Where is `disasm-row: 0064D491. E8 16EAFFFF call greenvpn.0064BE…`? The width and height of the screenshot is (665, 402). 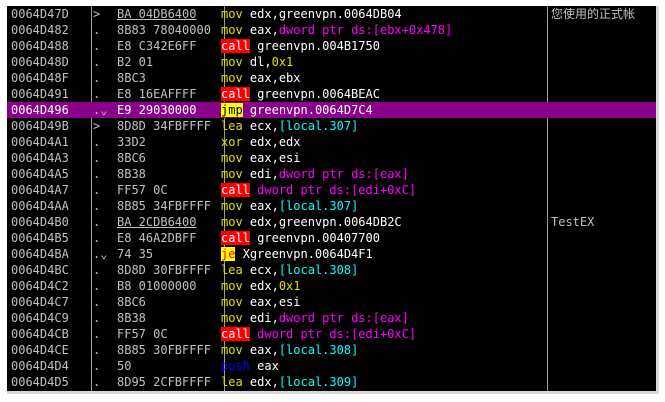
disasm-row: 0064D491. E8 16EAFFFF call greenvpn.0064BE… is located at coordinates (331, 94).